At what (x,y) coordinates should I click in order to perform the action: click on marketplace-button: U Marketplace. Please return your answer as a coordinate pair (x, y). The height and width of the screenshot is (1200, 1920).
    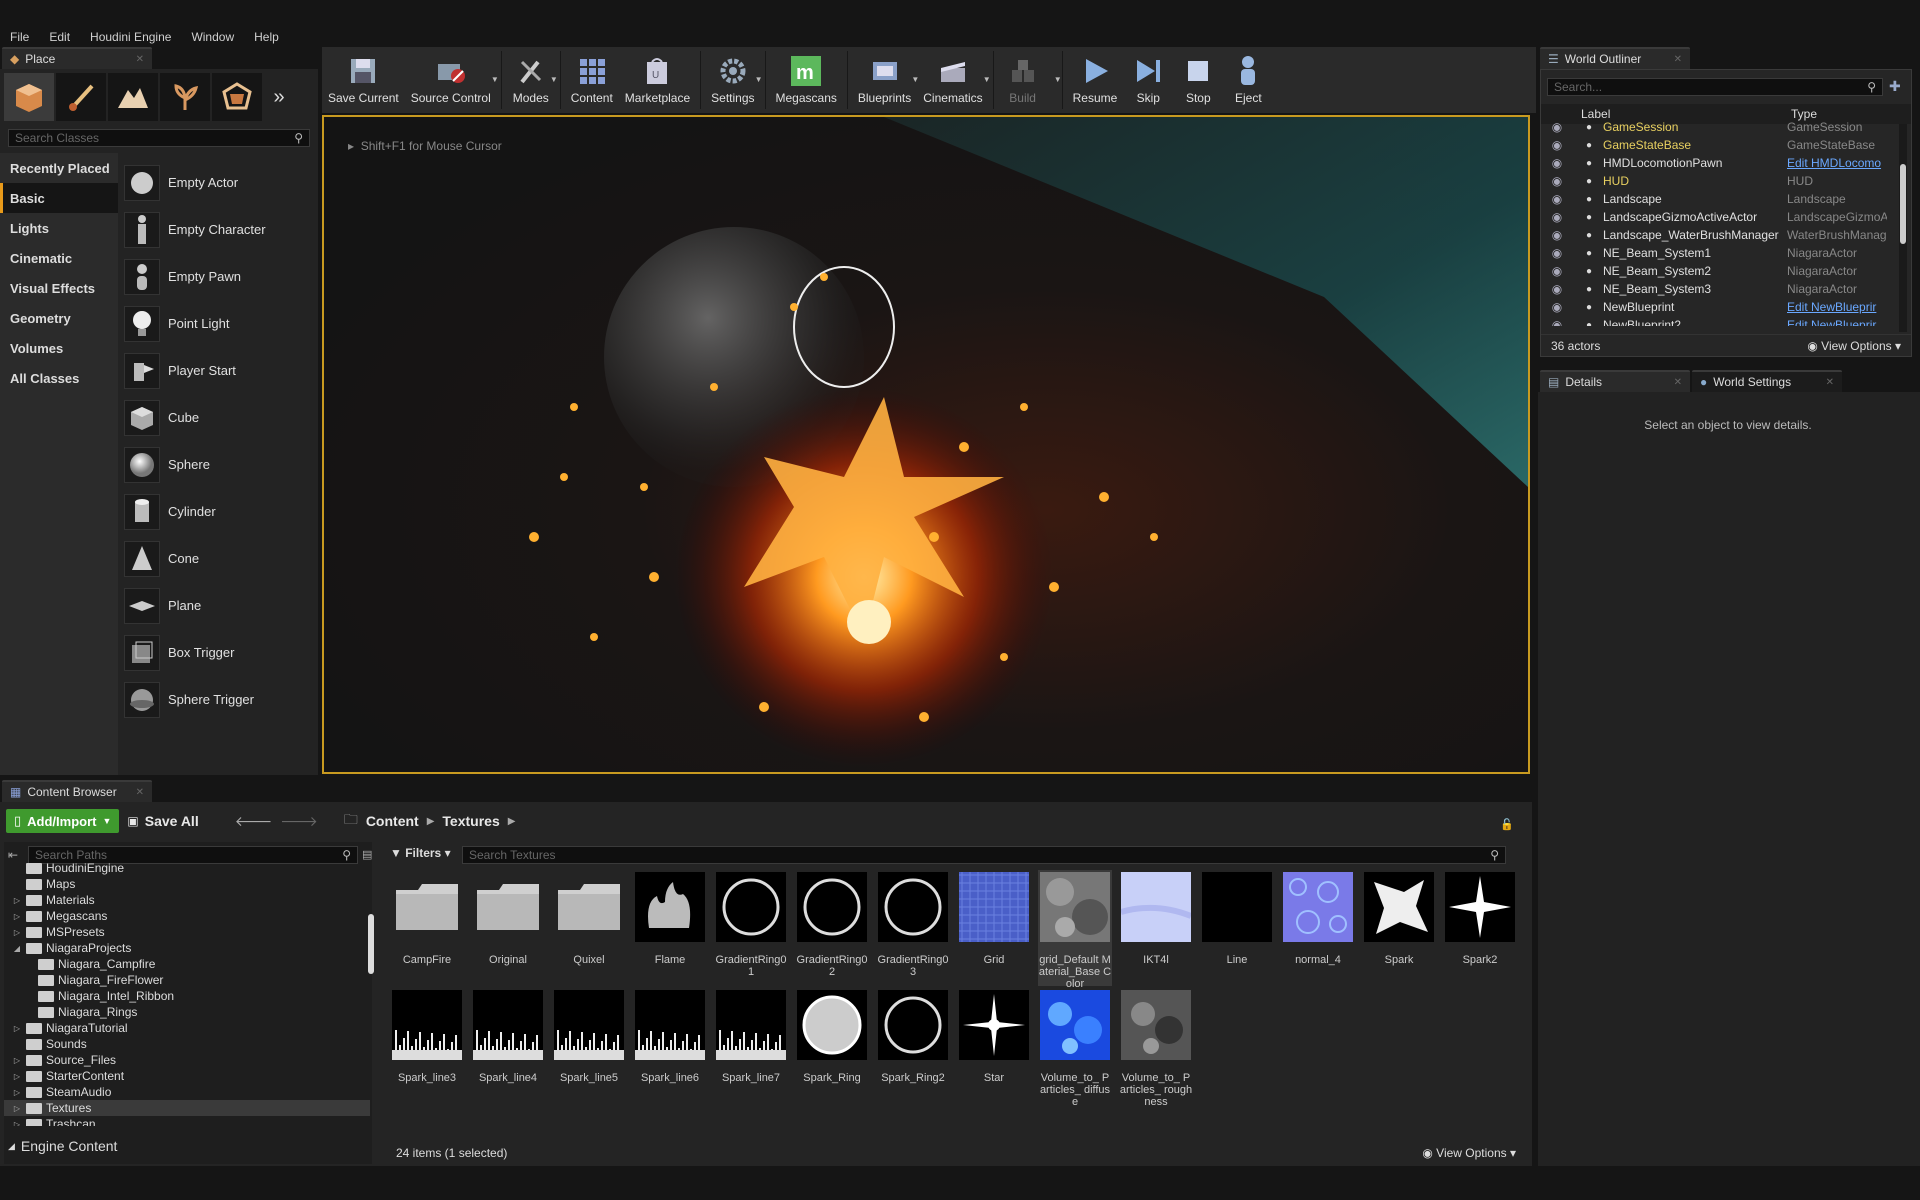
    Looking at the image, I should click on (657, 78).